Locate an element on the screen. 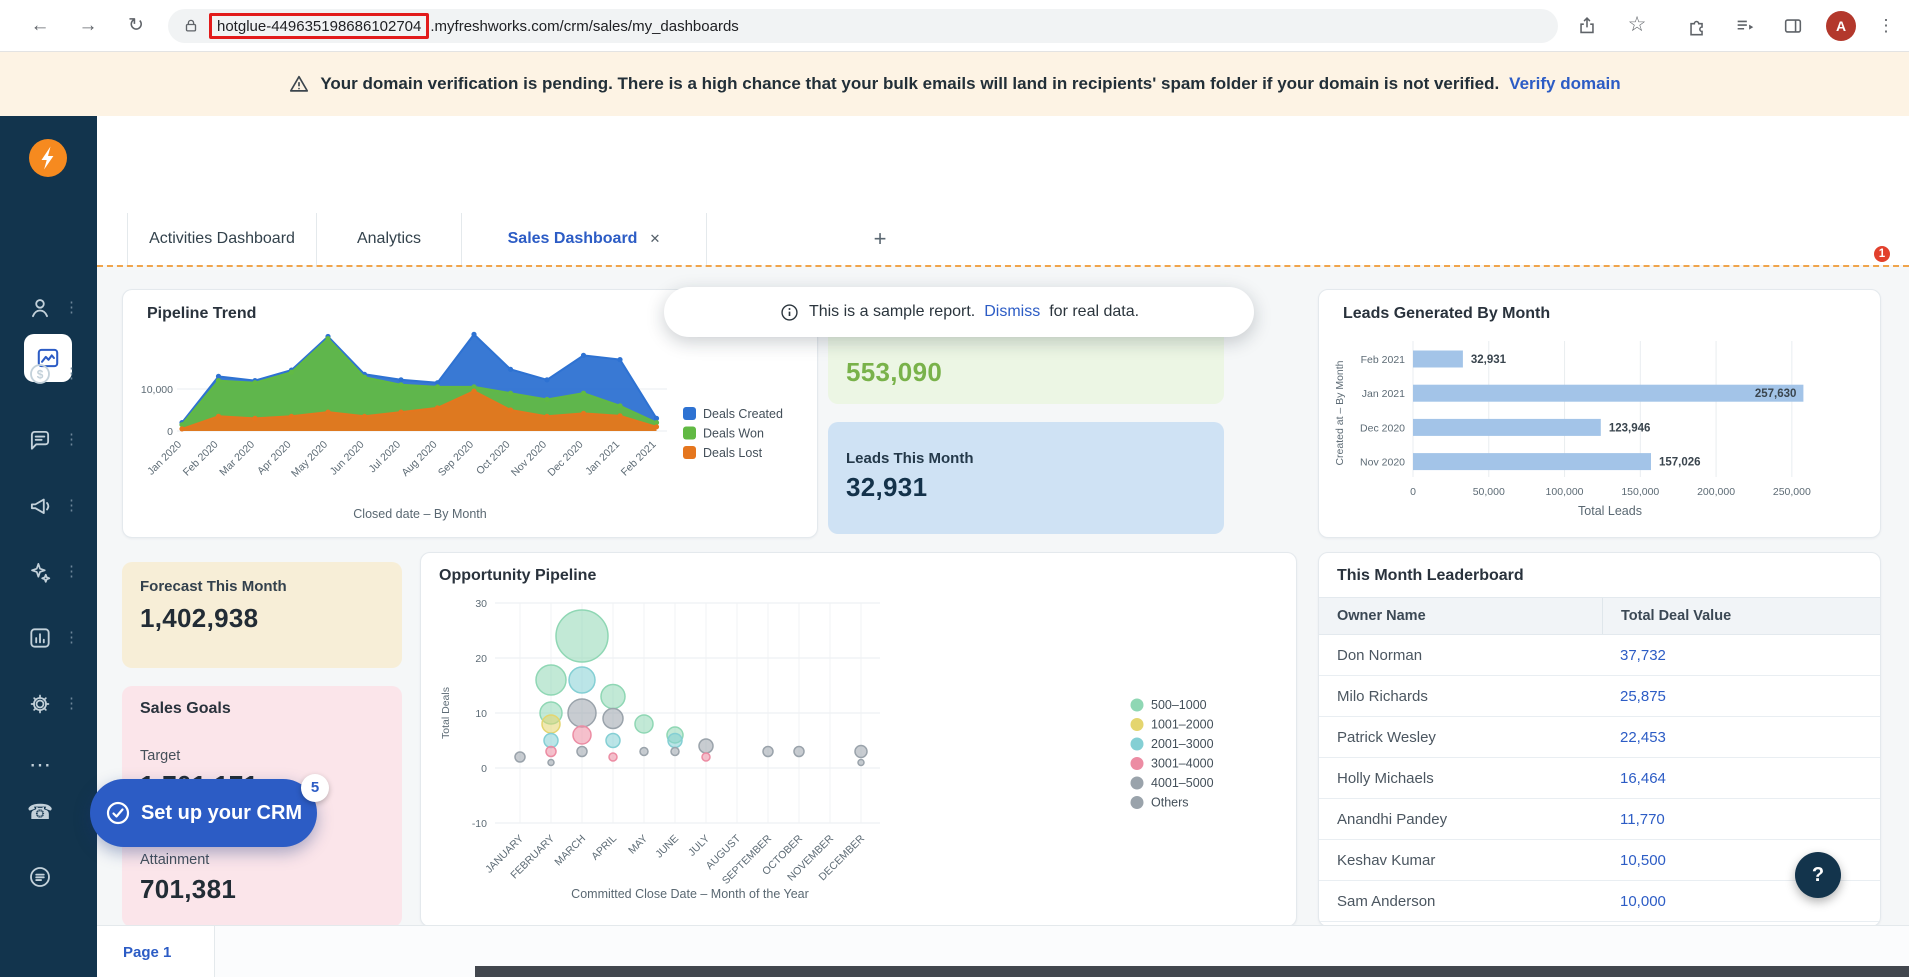 The image size is (1909, 977). owner-name: Patrick Wesley is located at coordinates (1386, 737).